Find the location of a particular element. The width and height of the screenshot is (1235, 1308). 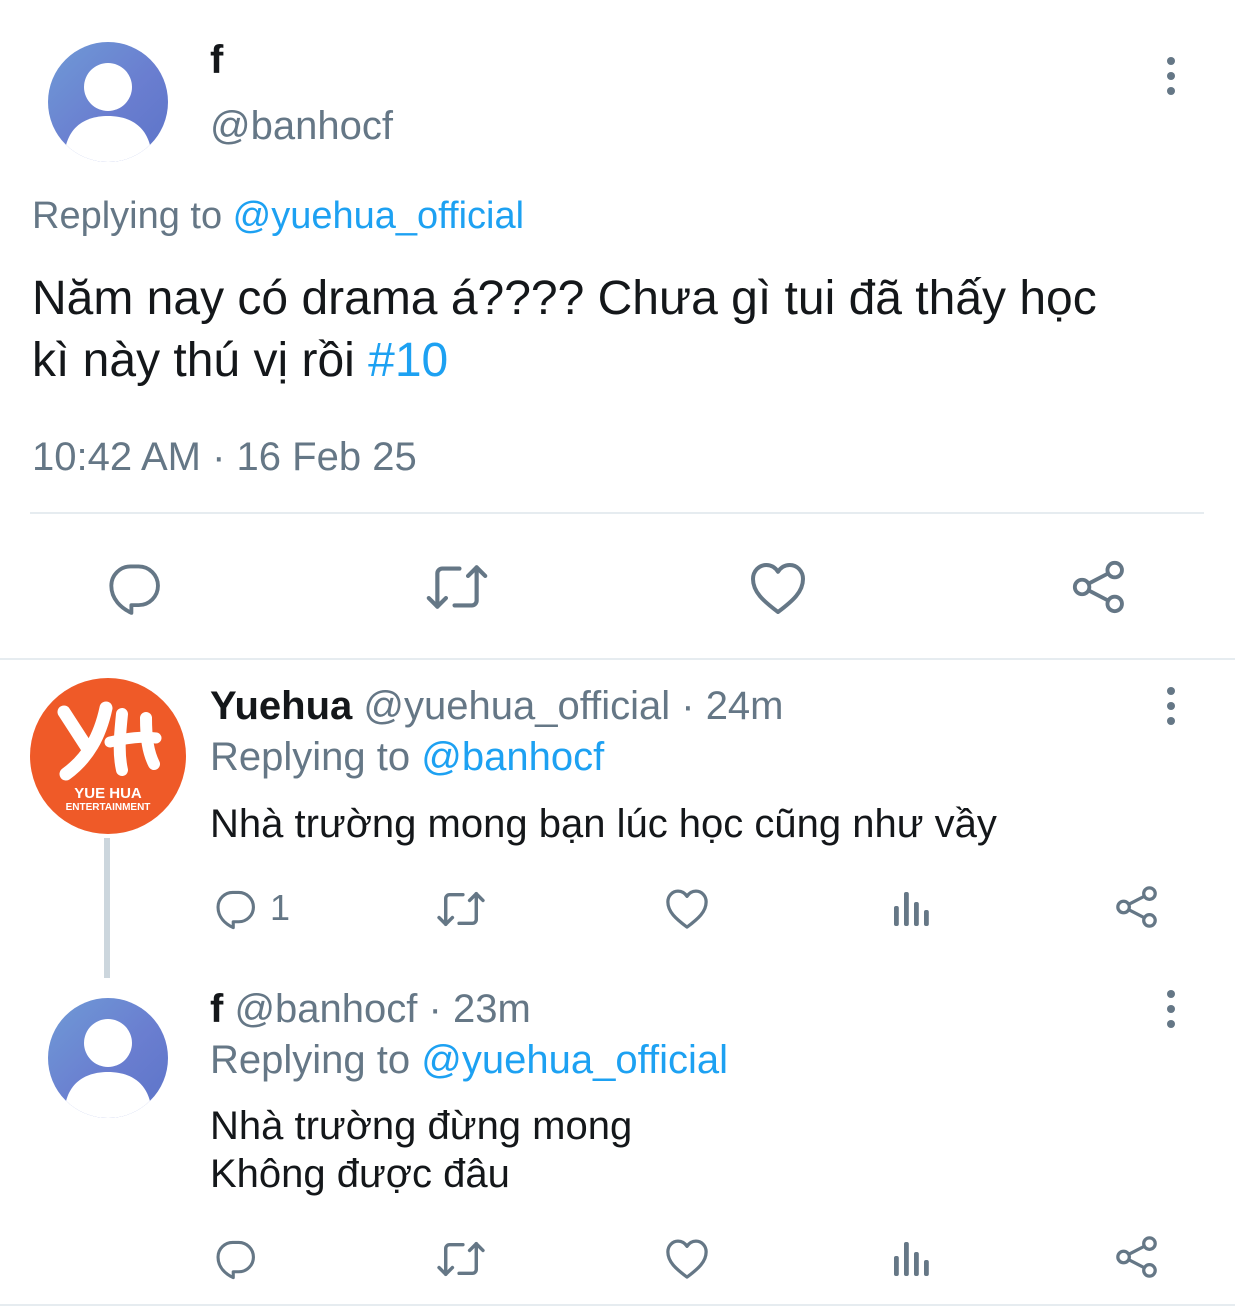

reply-header: Yuehua @yuehua_official · 24m is located at coordinates (497, 706).